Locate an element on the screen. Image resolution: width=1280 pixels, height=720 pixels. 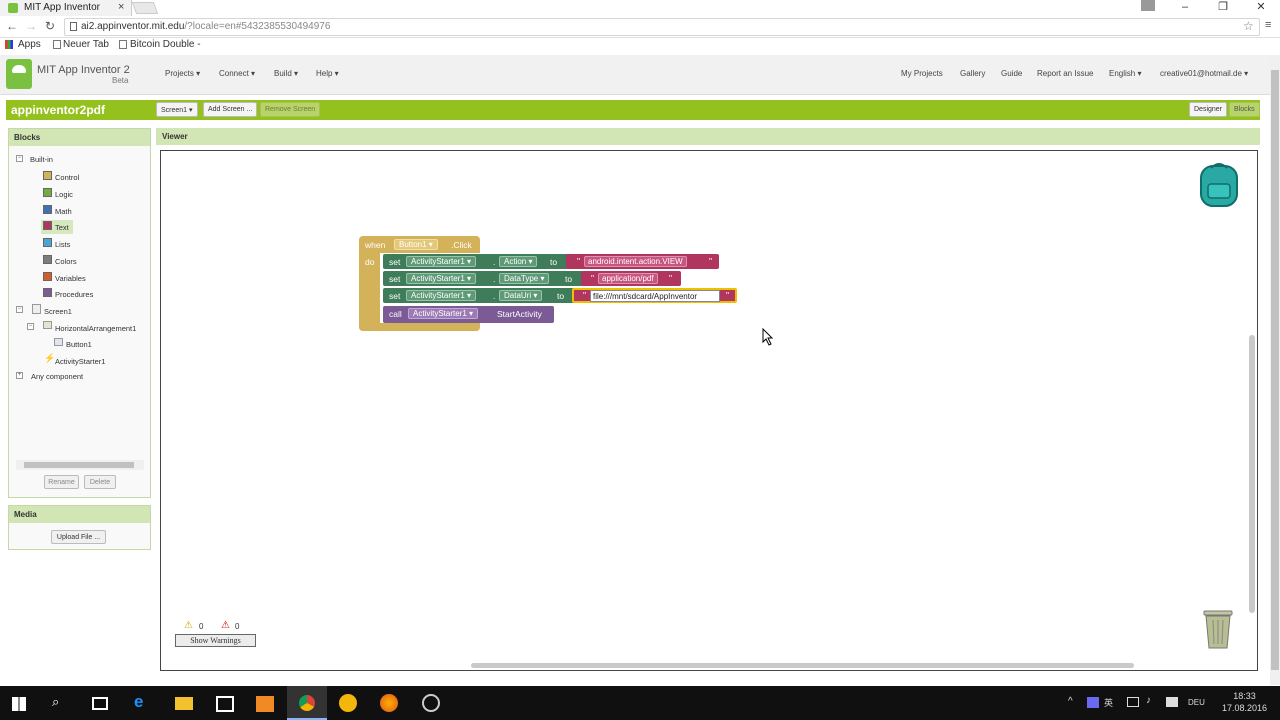
menu-connect: Connect ▾ is located at coordinates (237, 73).